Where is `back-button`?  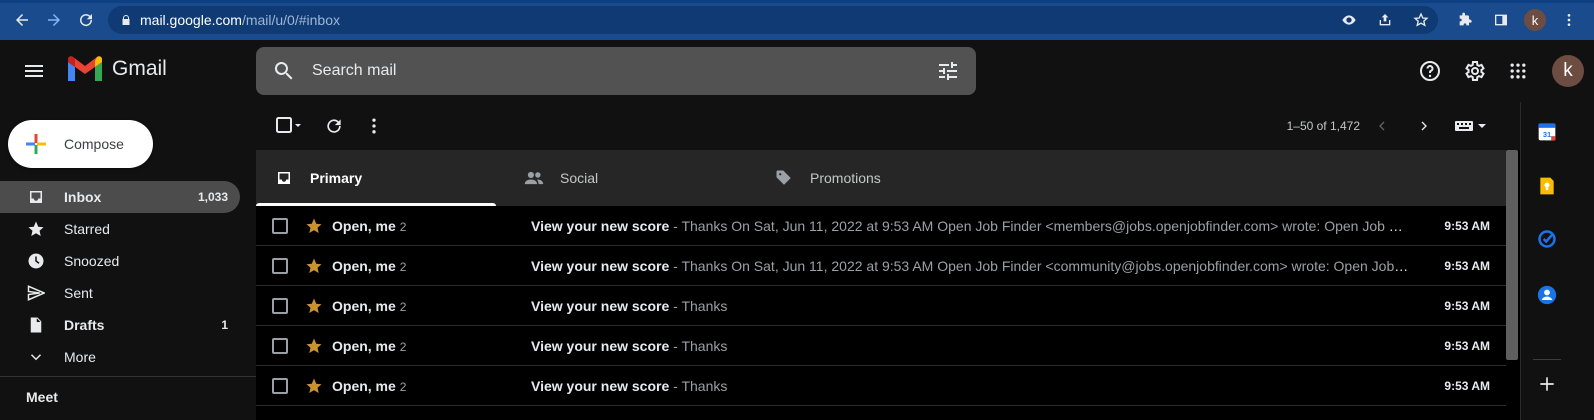
back-button is located at coordinates (22, 20).